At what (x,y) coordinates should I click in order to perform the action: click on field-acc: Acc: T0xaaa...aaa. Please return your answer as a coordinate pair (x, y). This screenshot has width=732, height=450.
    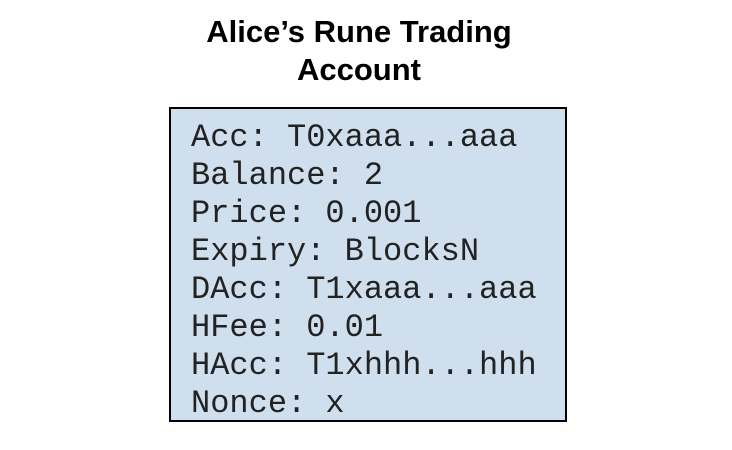
    Looking at the image, I should click on (354, 137).